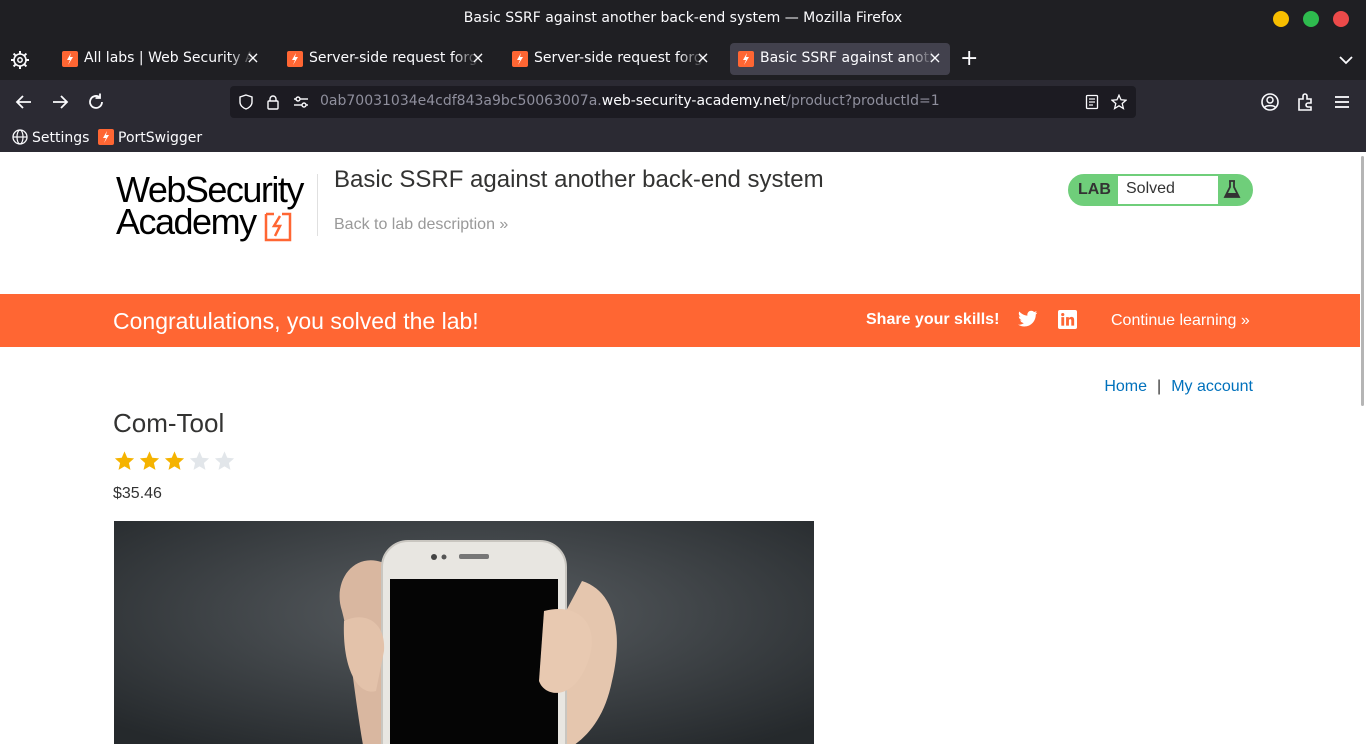 Image resolution: width=1366 pixels, height=744 pixels. I want to click on gear-icon, so click(20, 60).